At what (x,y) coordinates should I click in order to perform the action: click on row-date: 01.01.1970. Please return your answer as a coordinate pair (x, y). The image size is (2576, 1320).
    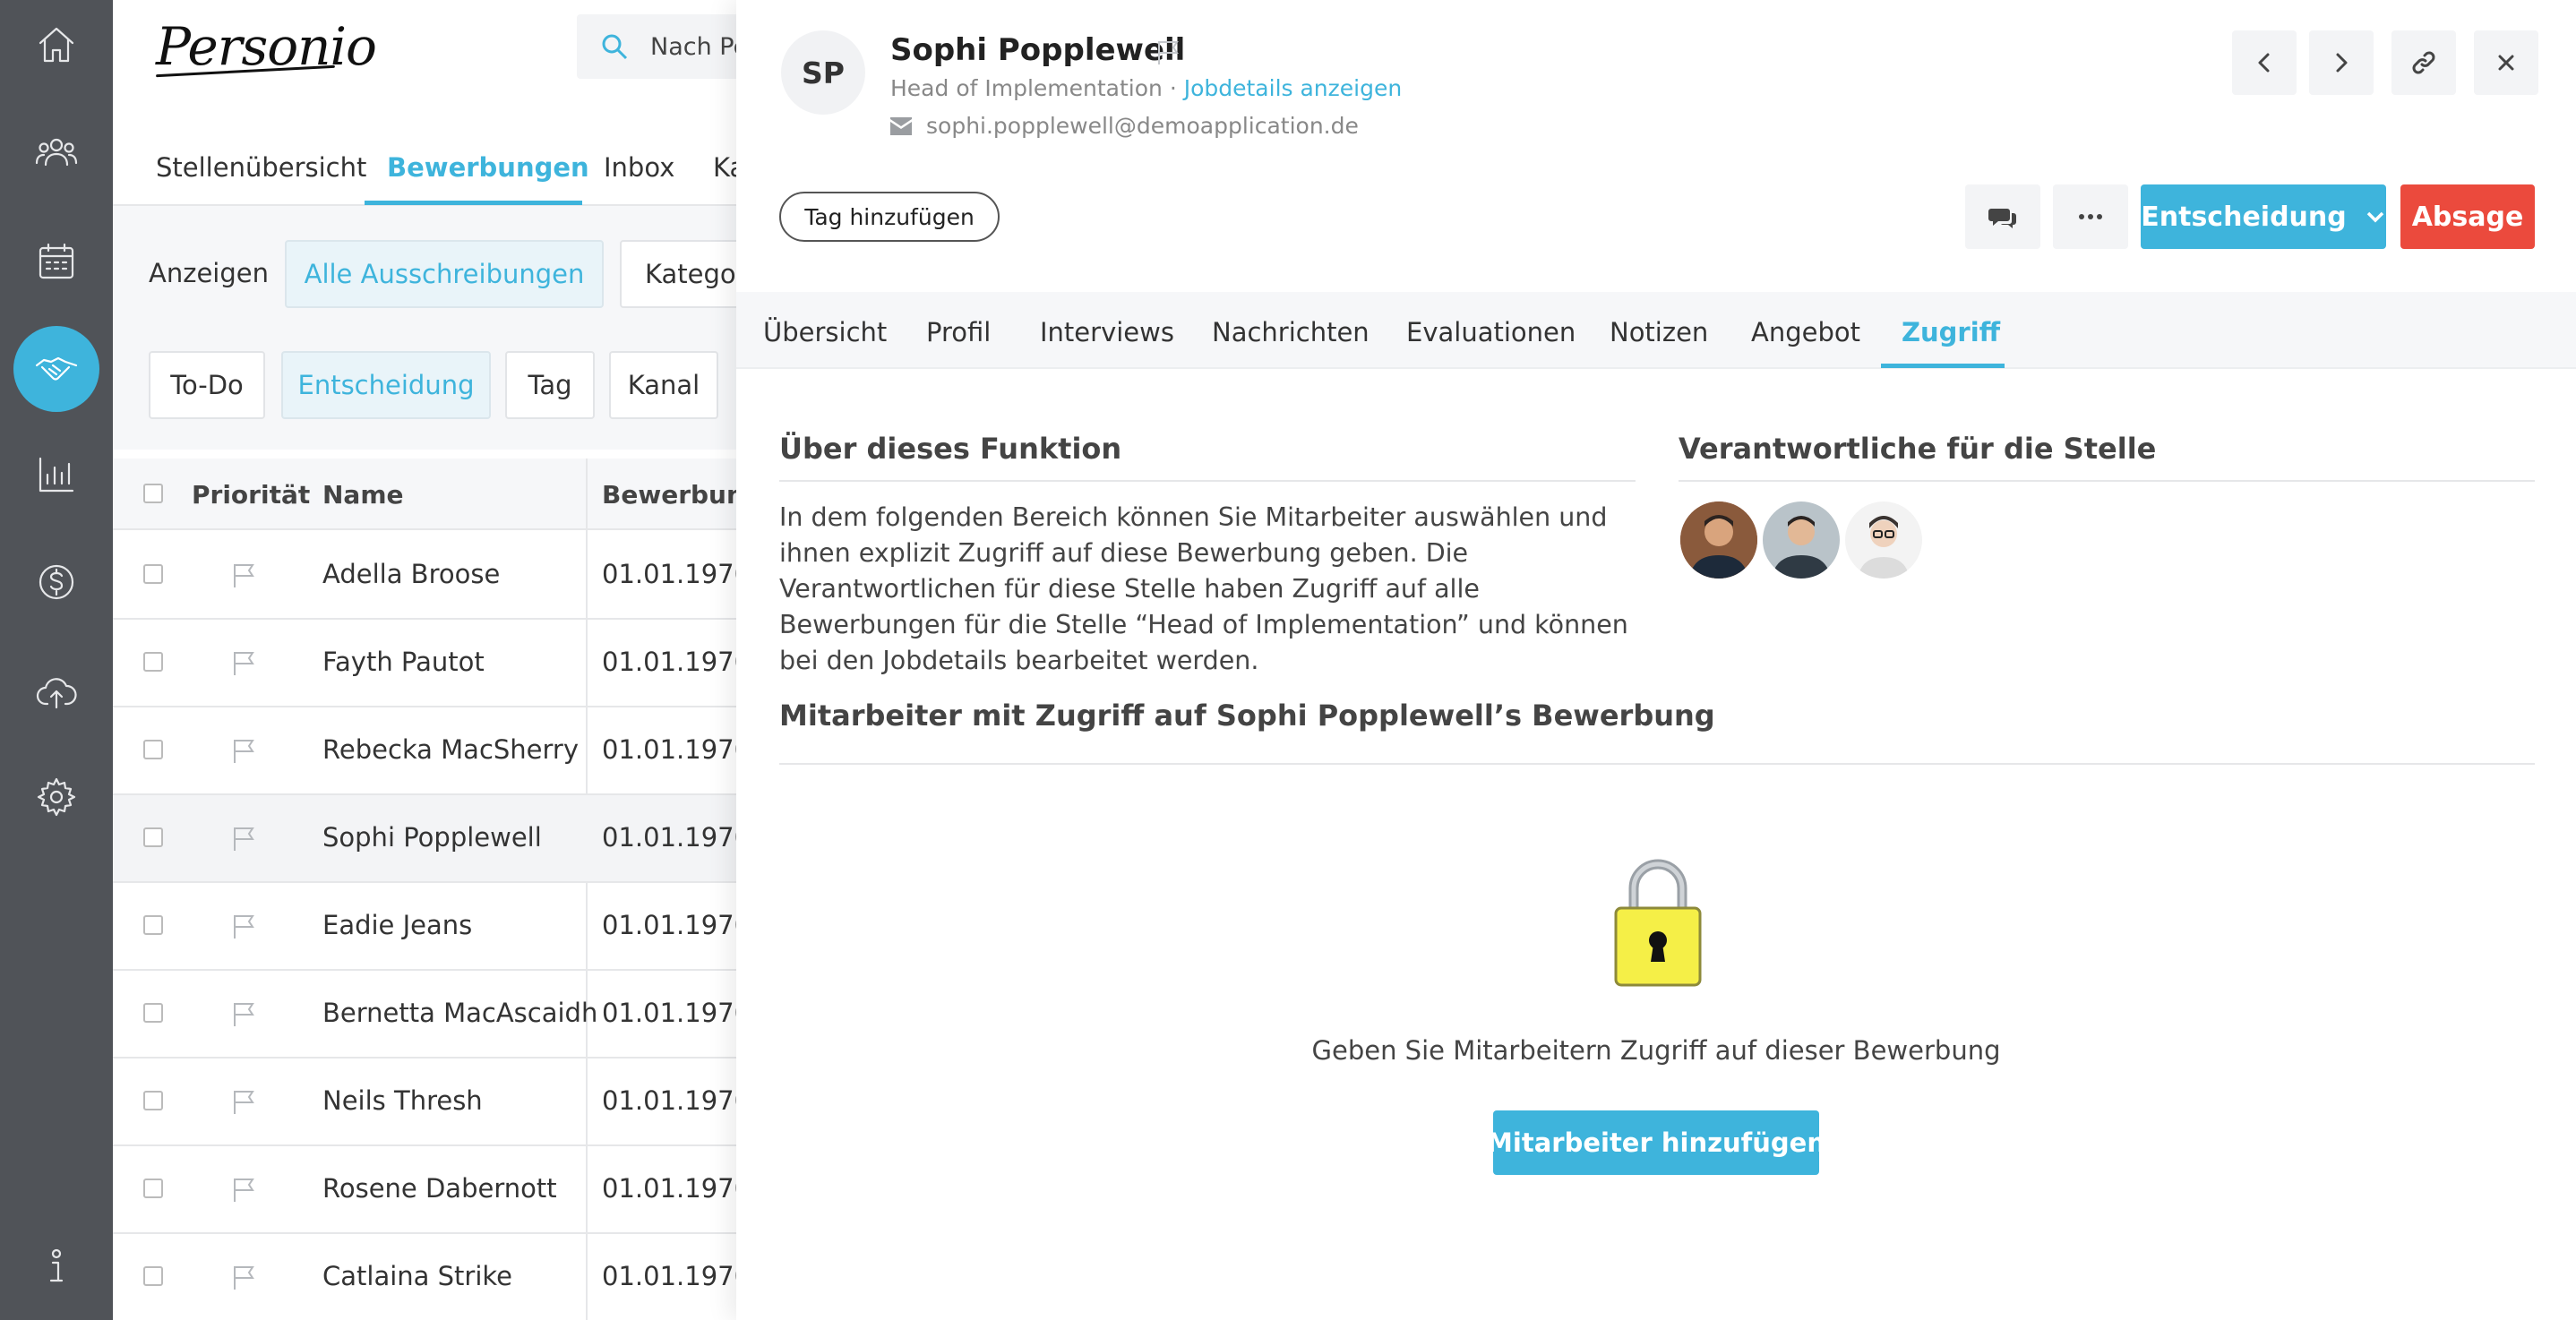
    Looking at the image, I should click on (676, 1013).